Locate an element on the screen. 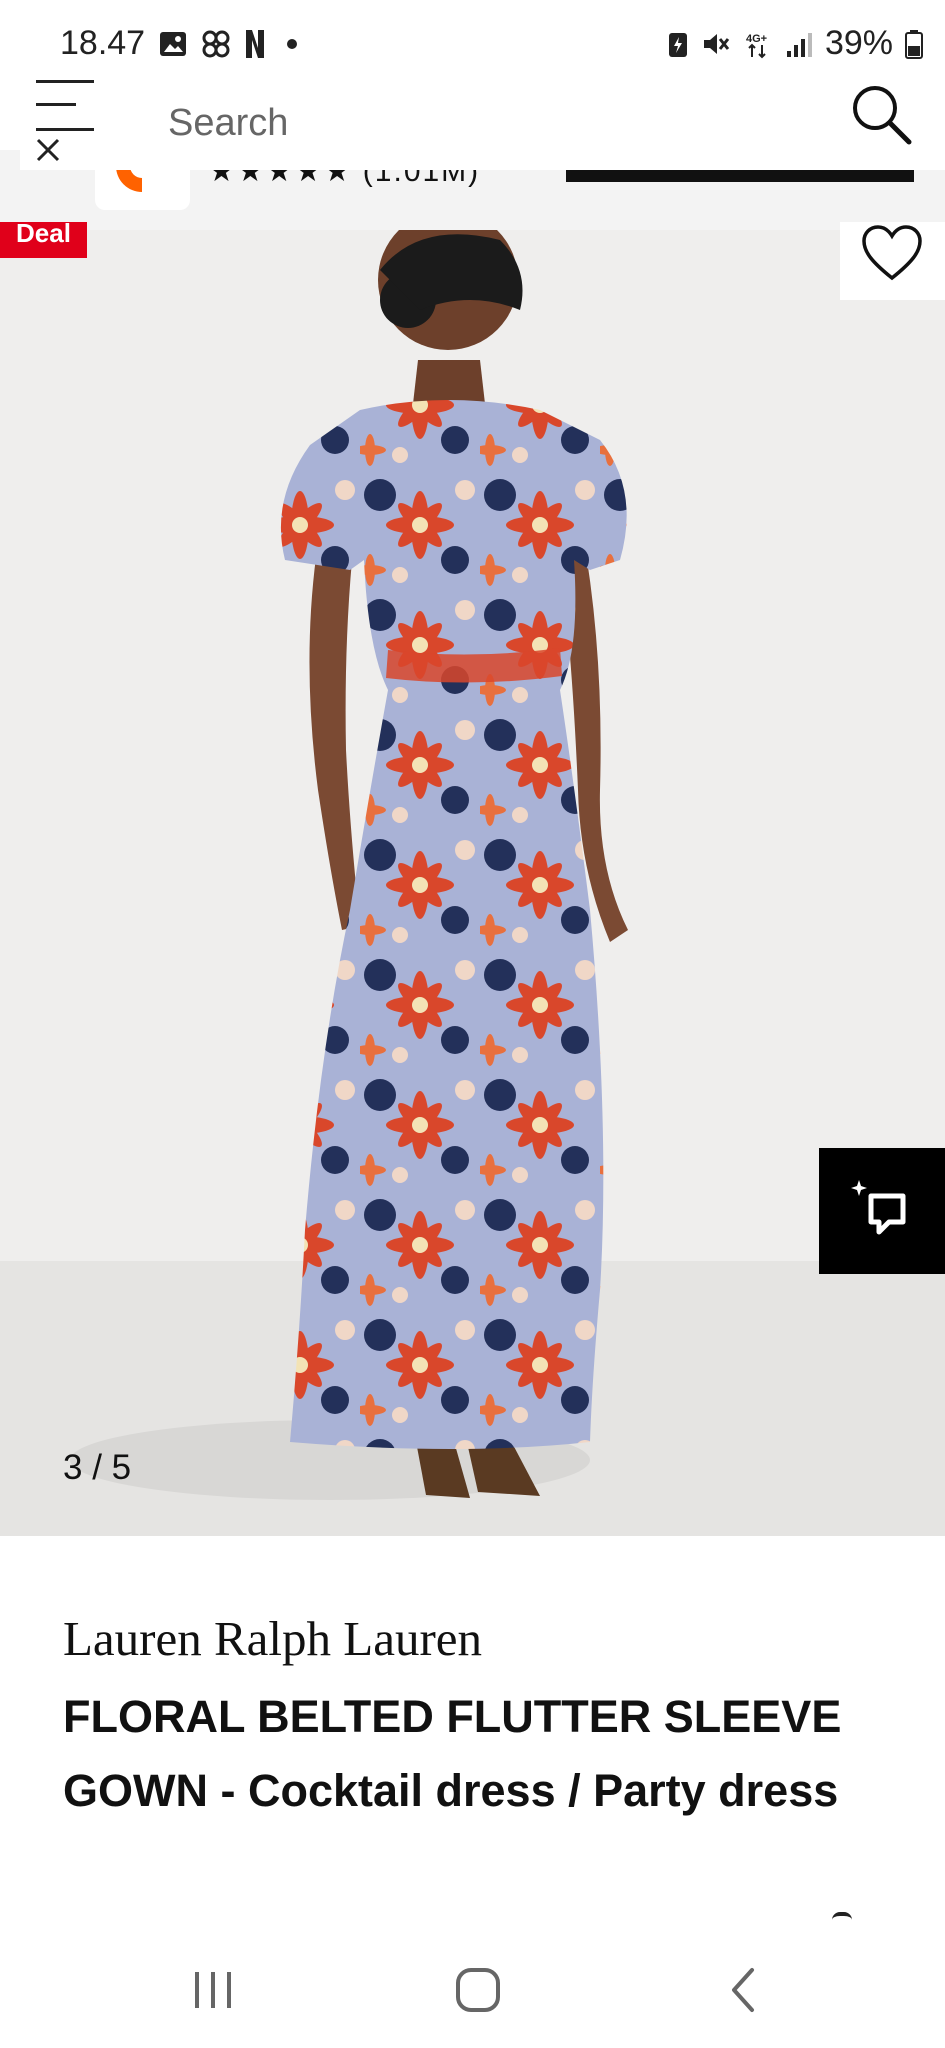  scroll-hint is located at coordinates (842, 1916).